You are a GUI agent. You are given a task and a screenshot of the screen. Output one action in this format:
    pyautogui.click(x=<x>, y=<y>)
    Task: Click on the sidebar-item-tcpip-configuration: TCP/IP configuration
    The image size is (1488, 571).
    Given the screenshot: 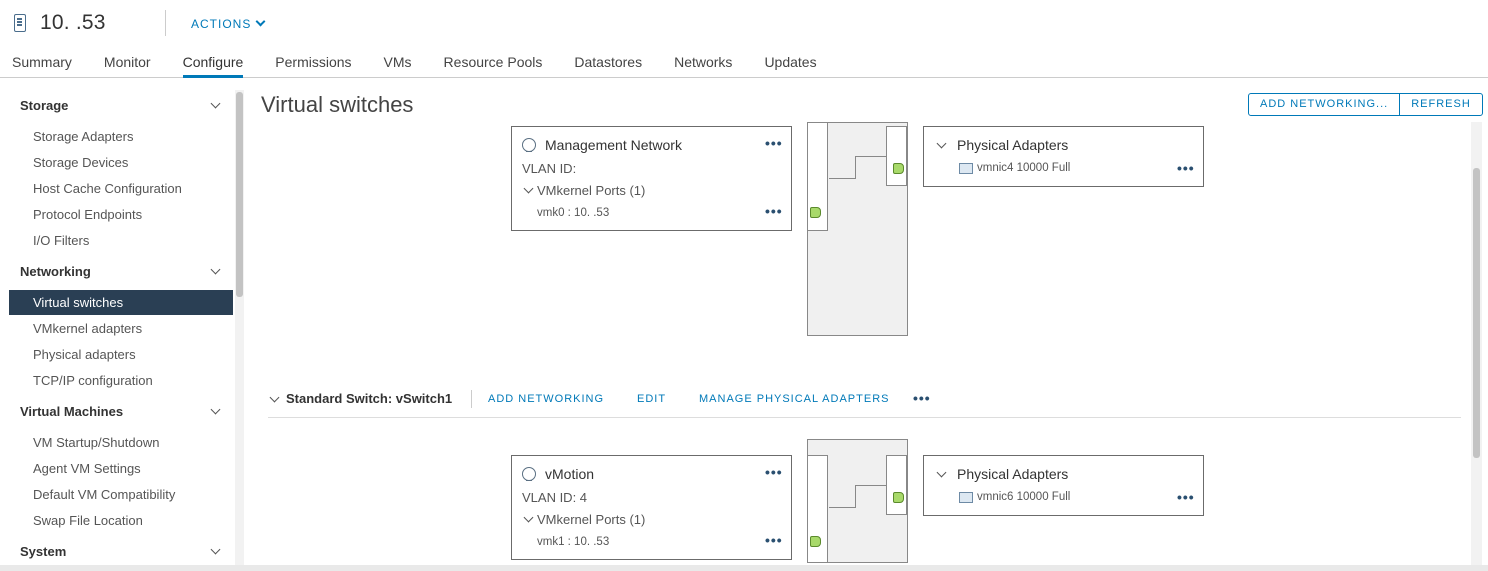 What is the action you would take?
    pyautogui.click(x=93, y=380)
    